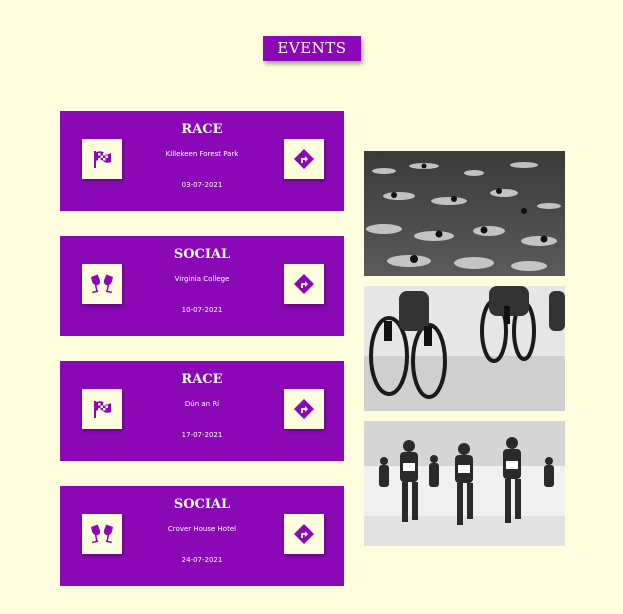  I want to click on event-card-social: SOCIAL Virginia College 10-07-2021, so click(202, 286).